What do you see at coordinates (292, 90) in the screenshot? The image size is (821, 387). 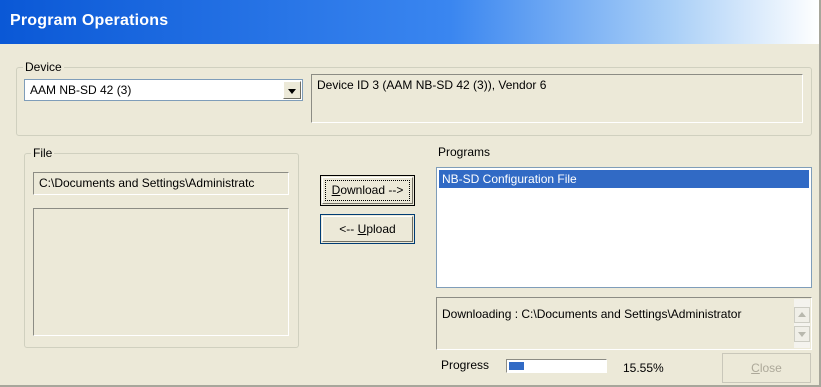 I see `chevron-down-icon` at bounding box center [292, 90].